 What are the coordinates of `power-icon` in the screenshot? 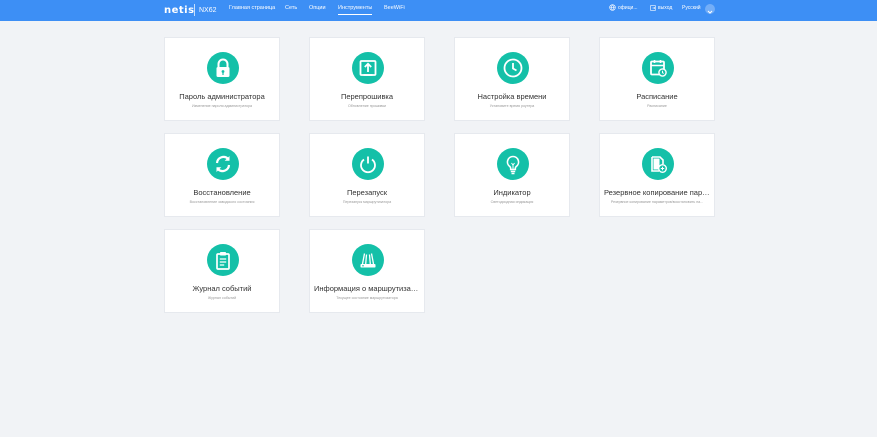 It's located at (368, 164).